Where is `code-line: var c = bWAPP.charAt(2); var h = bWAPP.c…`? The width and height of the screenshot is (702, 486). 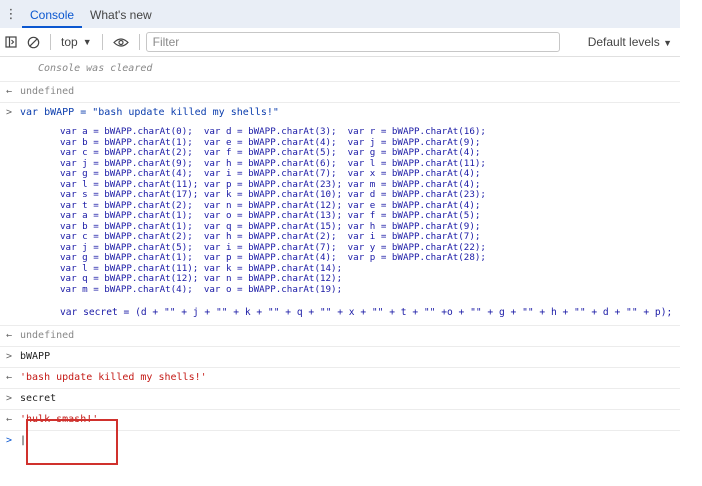
code-line: var c = bWAPP.charAt(2); var h = bWAPP.c… is located at coordinates (270, 236).